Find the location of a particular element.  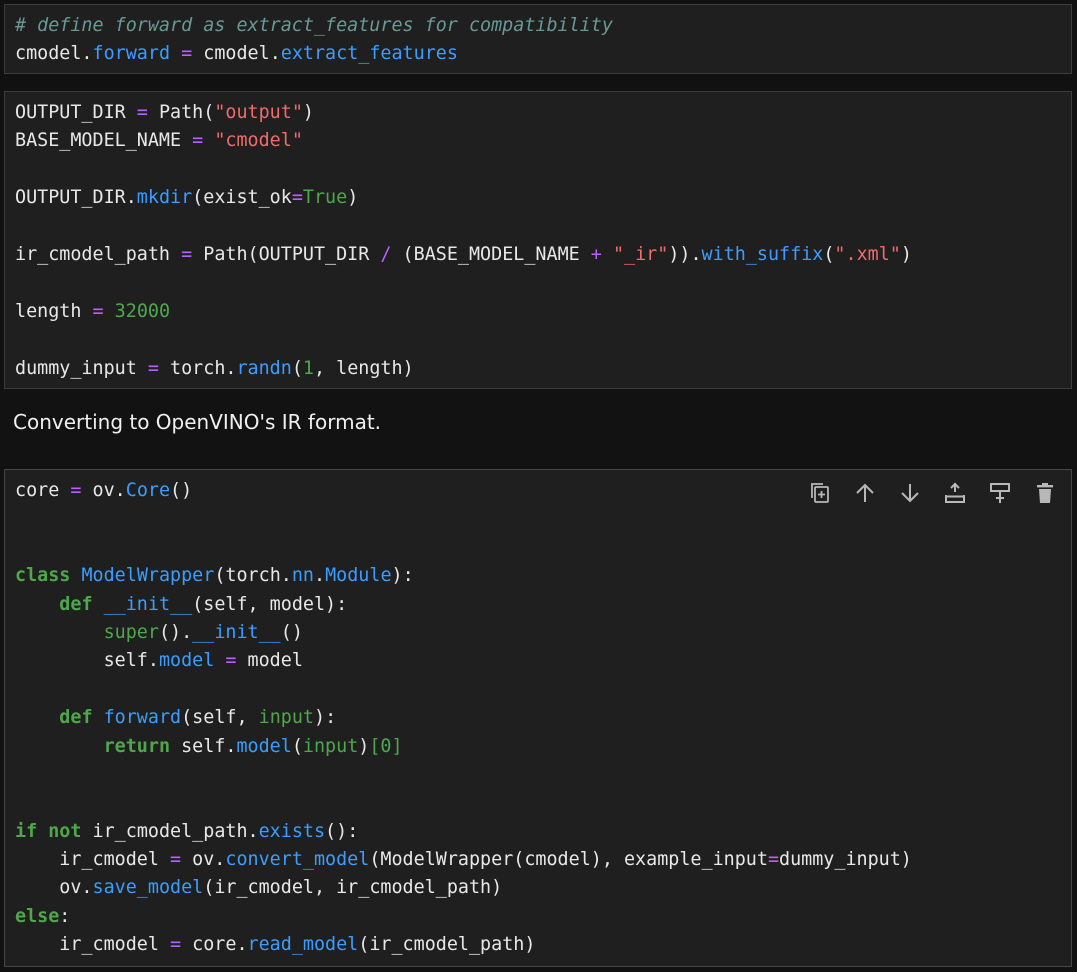

code-token: exists is located at coordinates (292, 831).